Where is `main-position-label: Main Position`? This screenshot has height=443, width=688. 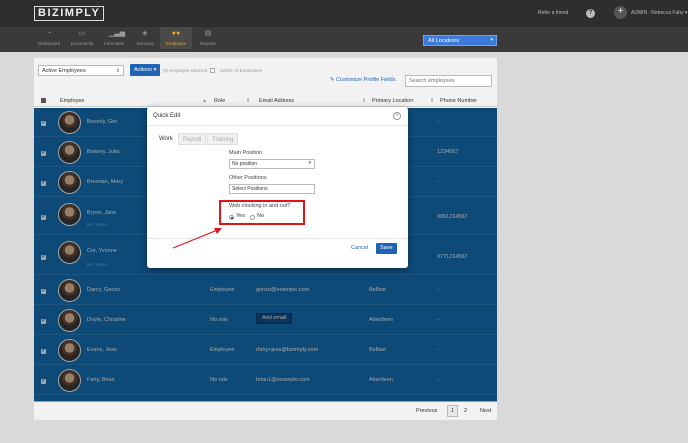 main-position-label: Main Position is located at coordinates (246, 153).